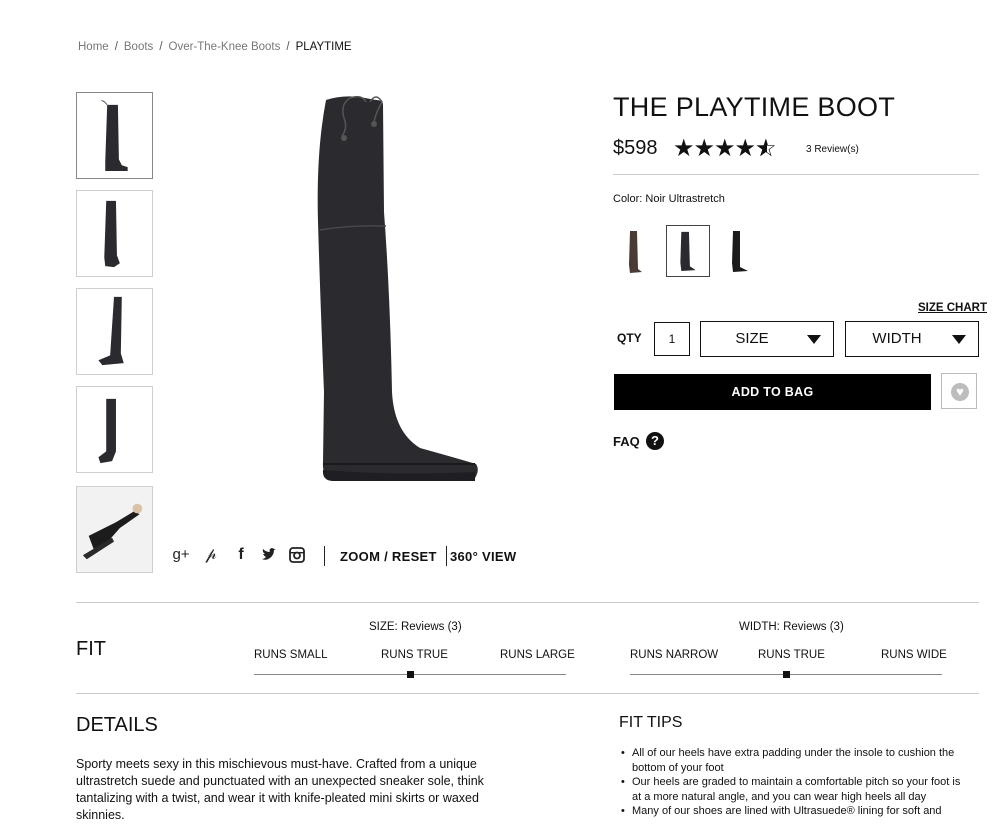 The width and height of the screenshot is (1000, 824). I want to click on twitter-icon, so click(269, 557).